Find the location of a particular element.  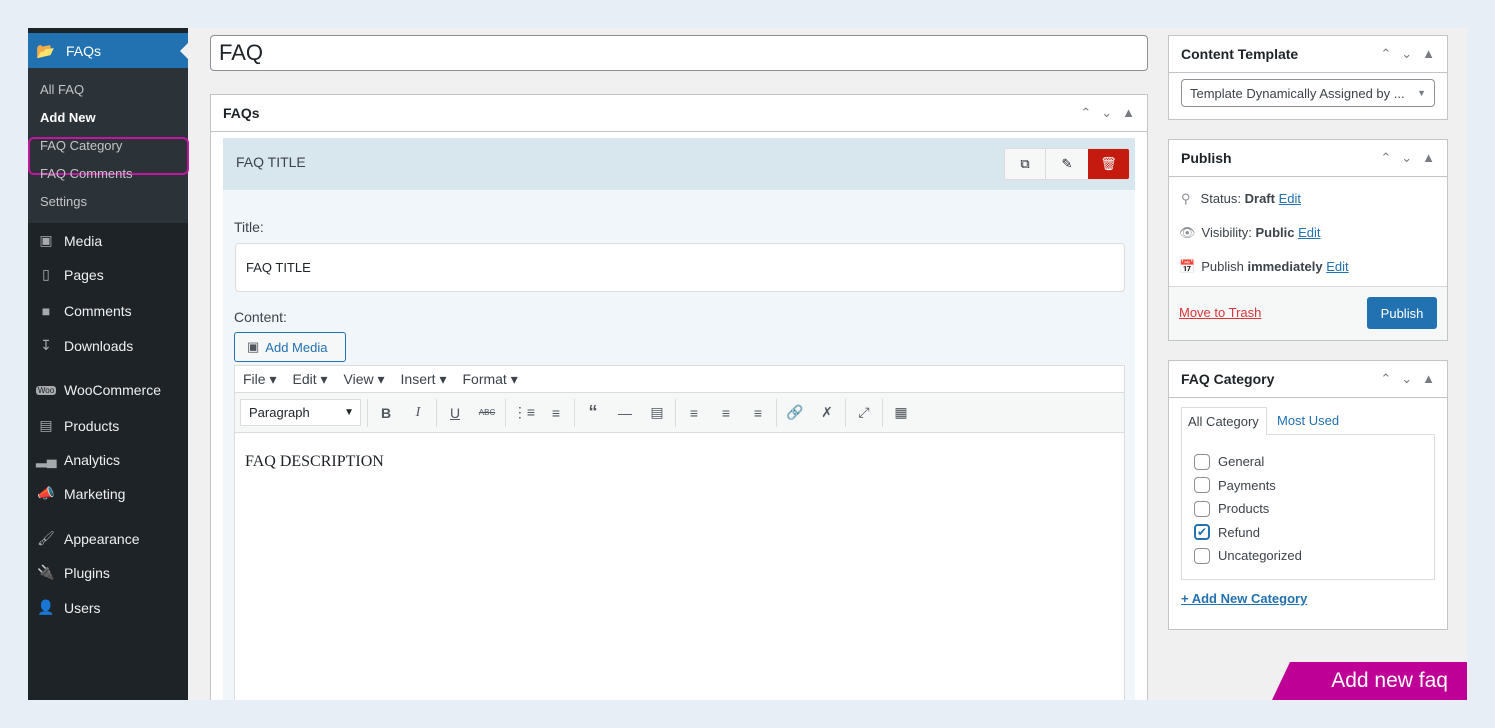

delete-trash-icon: 🗑 is located at coordinates (1108, 164).